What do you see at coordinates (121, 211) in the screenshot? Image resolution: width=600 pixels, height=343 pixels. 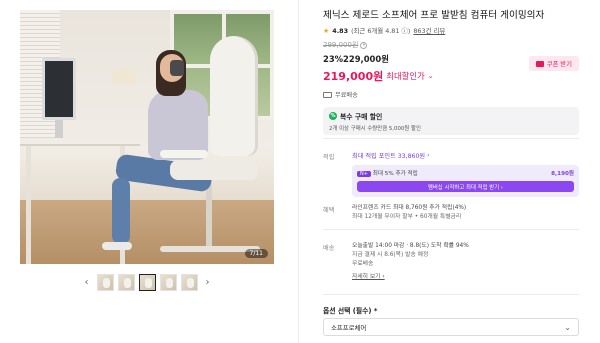 I see `person-shin` at bounding box center [121, 211].